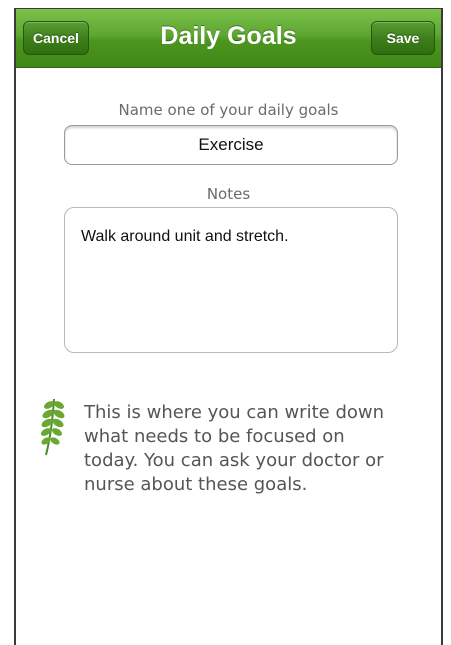  I want to click on goal-name-input: Exercise, so click(231, 145).